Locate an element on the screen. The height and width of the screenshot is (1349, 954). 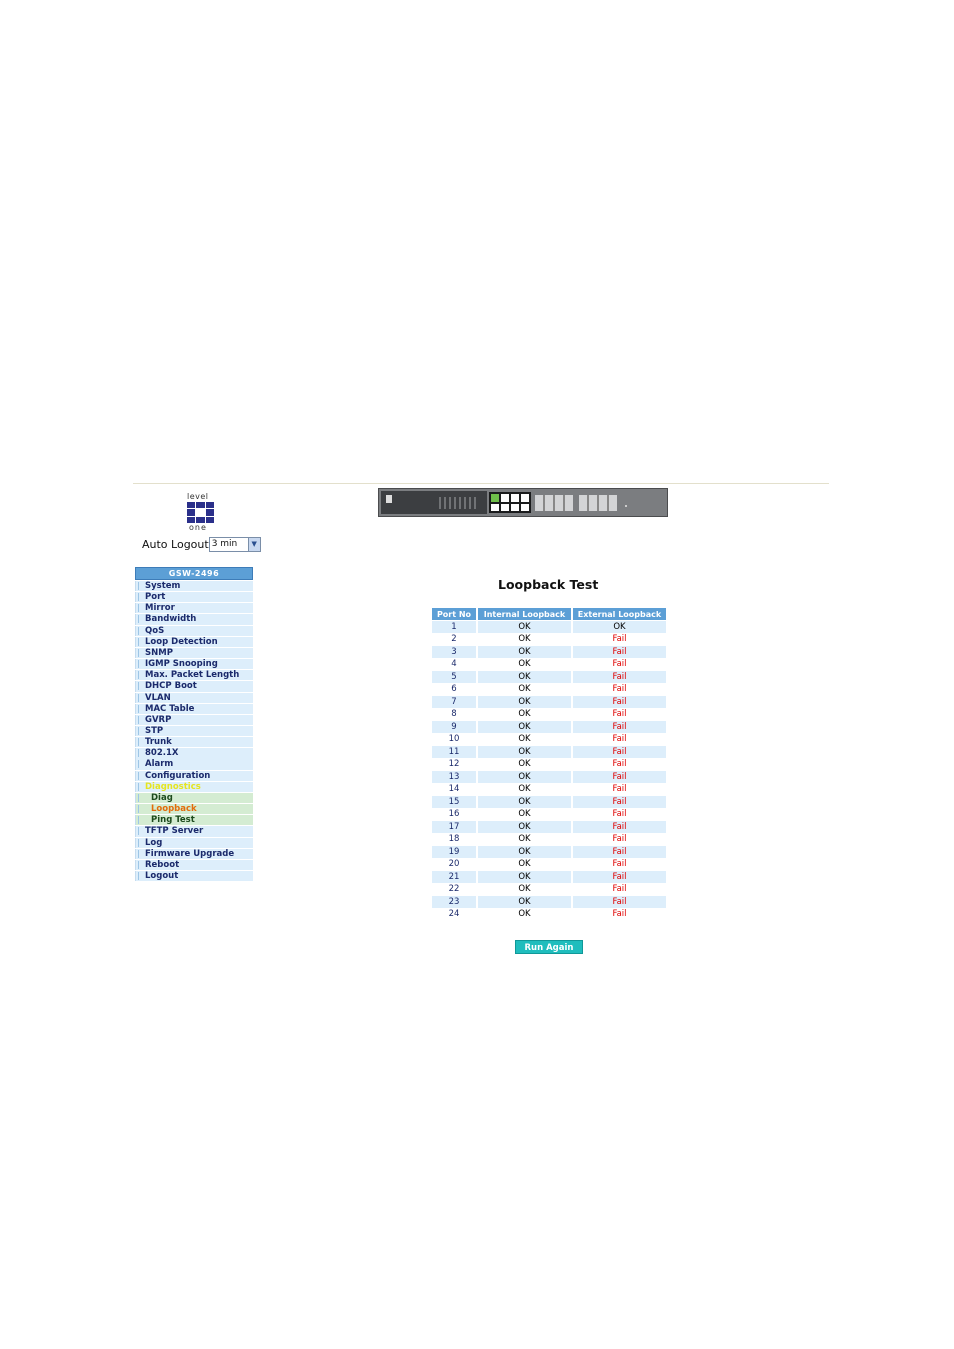
table-row: 15 OK Fail is located at coordinates (549, 802).